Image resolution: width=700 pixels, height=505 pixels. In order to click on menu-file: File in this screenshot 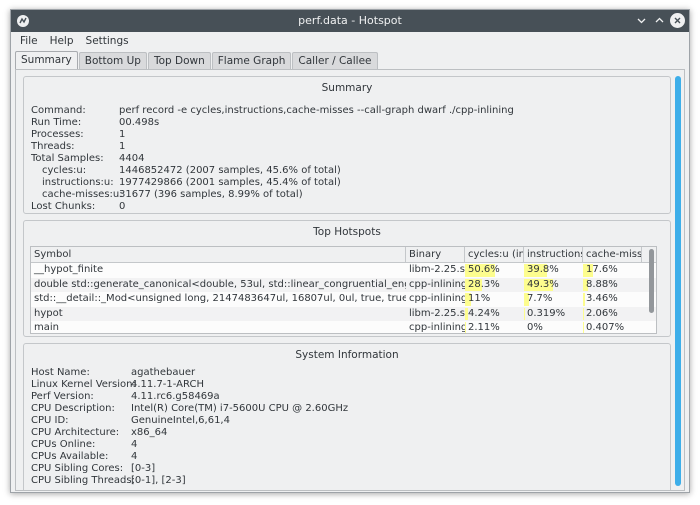, I will do `click(29, 41)`.